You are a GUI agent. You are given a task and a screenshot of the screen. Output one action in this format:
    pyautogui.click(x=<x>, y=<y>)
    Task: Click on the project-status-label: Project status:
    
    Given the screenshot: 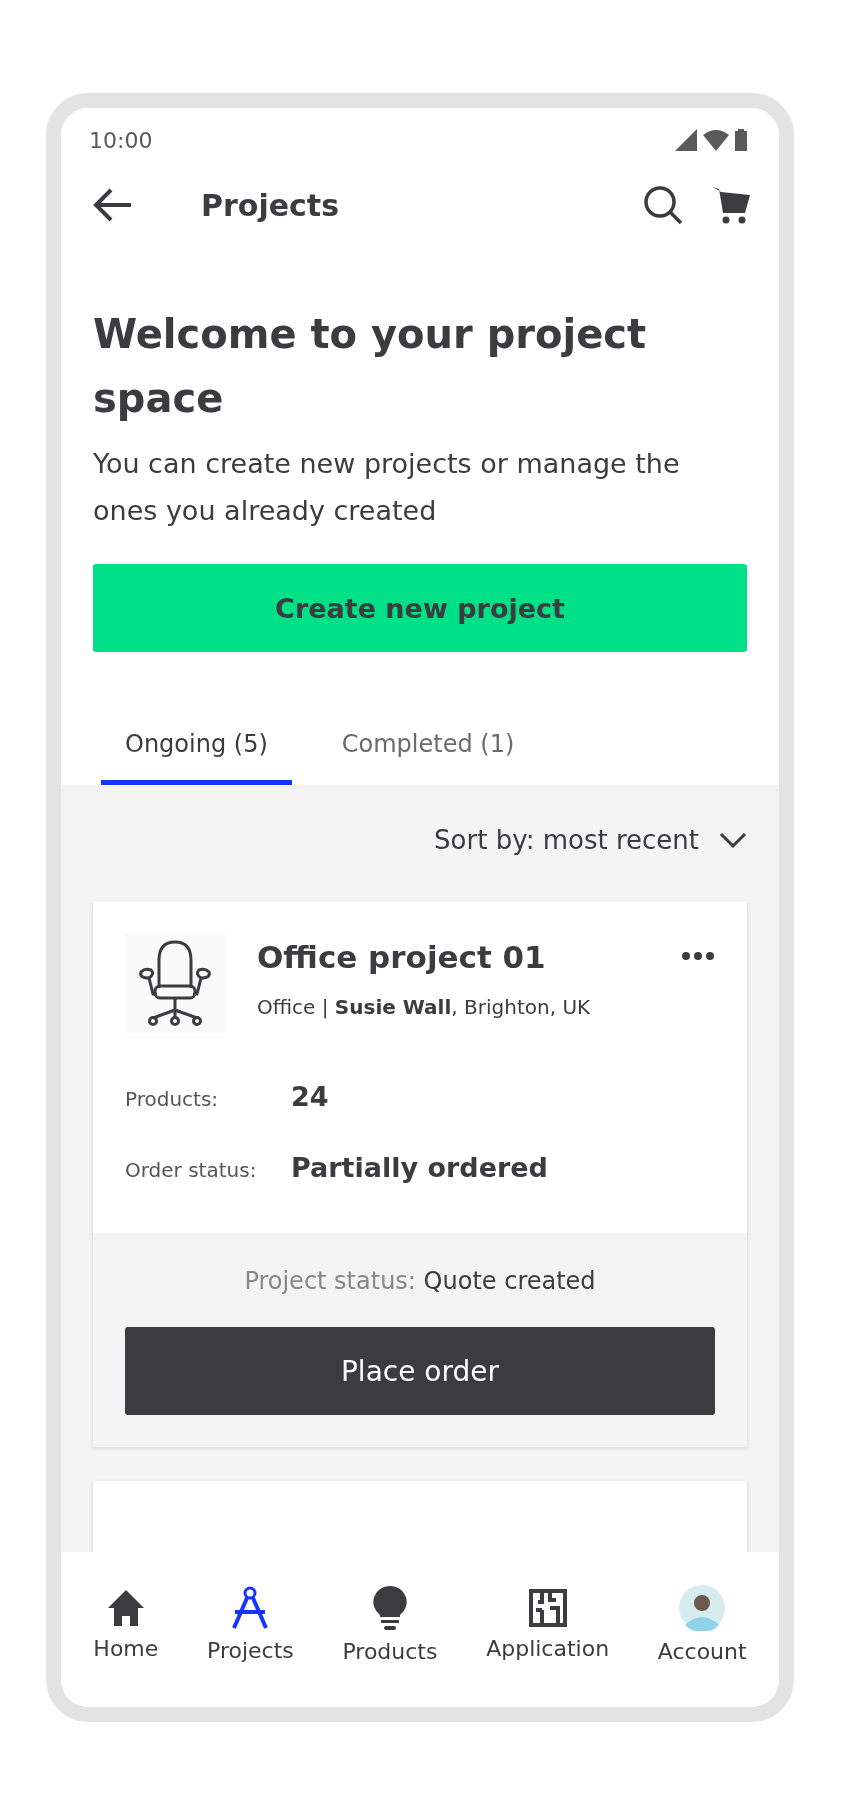 What is the action you would take?
    pyautogui.click(x=330, y=1281)
    